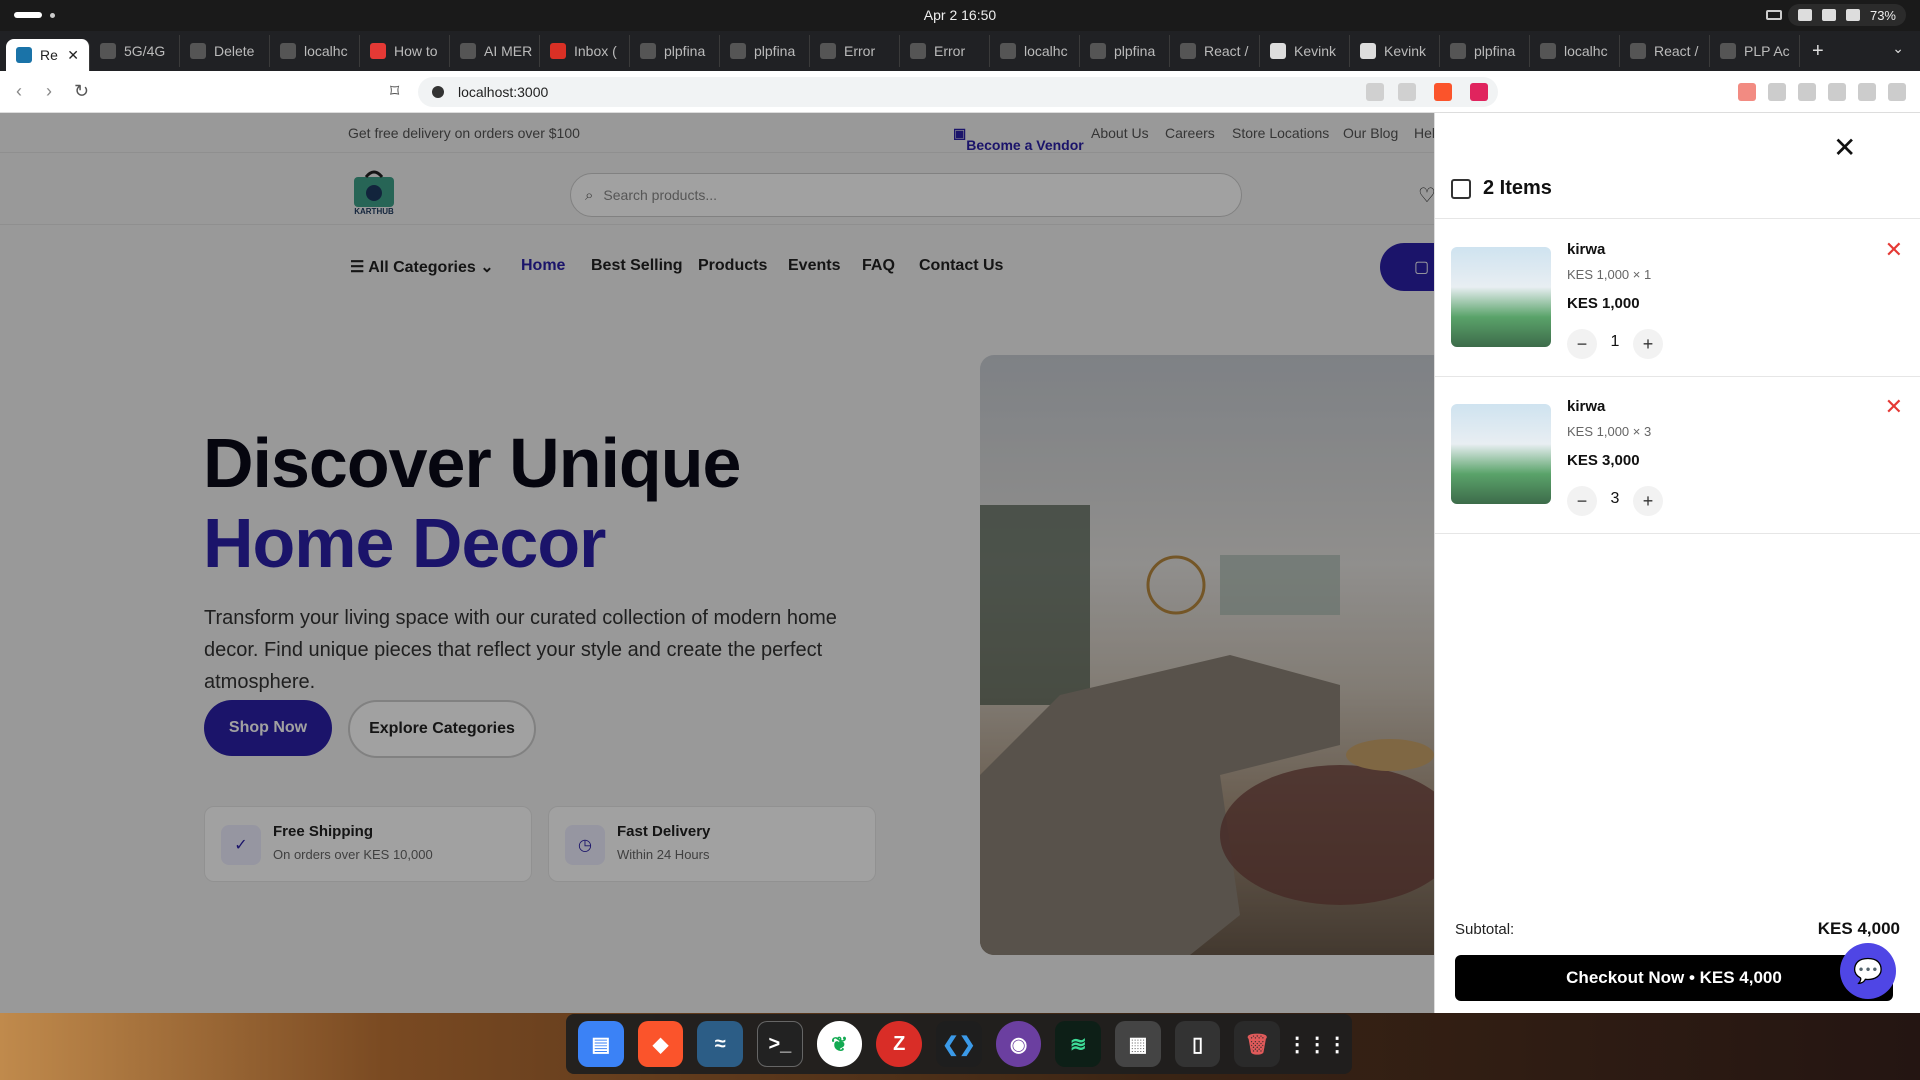  I want to click on reload-button: ↻, so click(81, 91).